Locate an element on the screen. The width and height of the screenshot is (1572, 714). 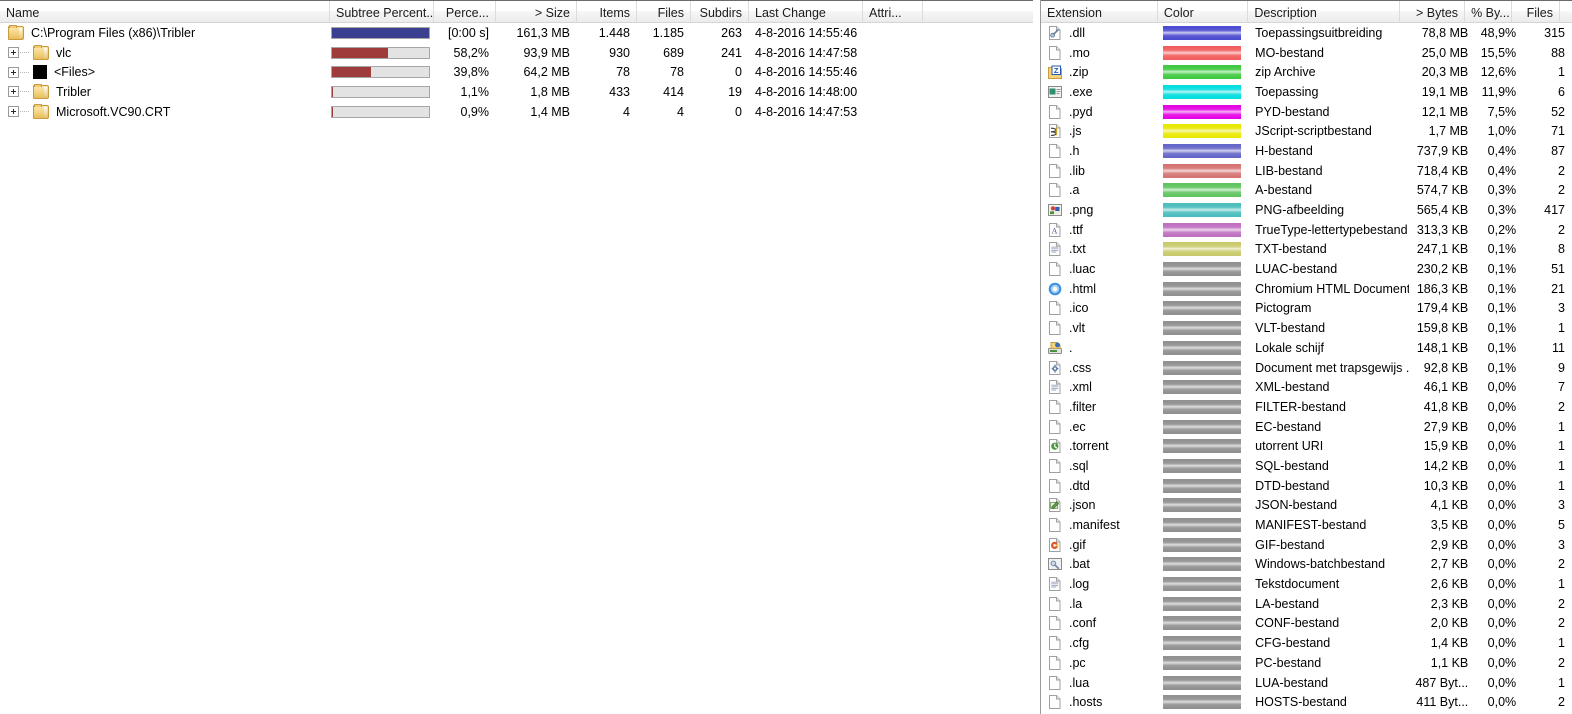
extension-row: .ec EC-bestand 27,9 KB 0,0% 1 is located at coordinates (1306, 427).